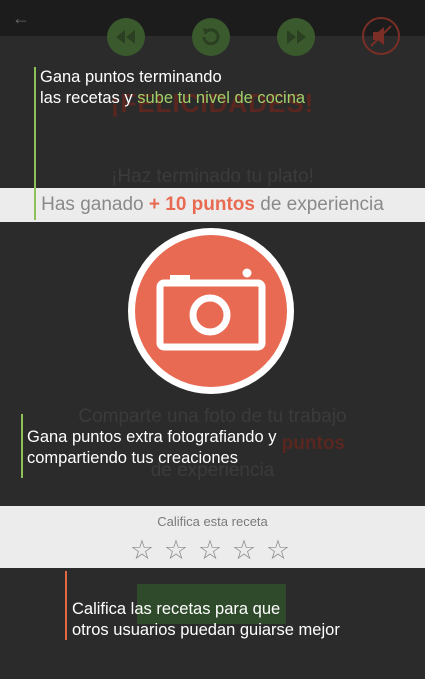  I want to click on camera-icon, so click(211, 309).